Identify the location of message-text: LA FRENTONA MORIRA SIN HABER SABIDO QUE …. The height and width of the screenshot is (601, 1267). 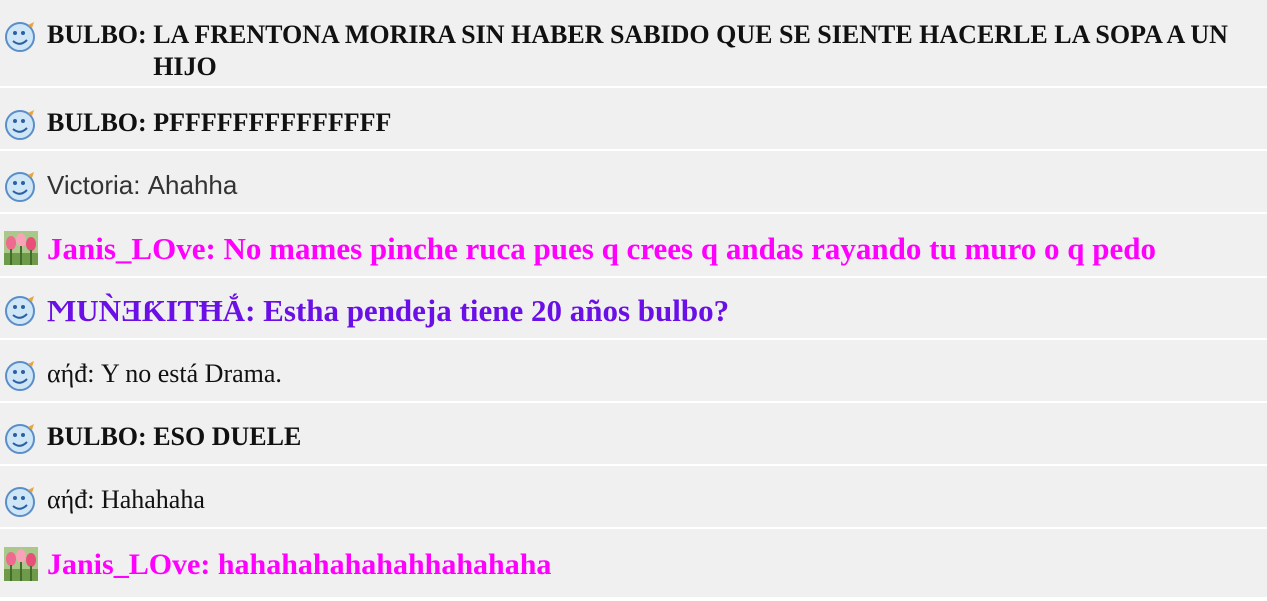
(690, 50).